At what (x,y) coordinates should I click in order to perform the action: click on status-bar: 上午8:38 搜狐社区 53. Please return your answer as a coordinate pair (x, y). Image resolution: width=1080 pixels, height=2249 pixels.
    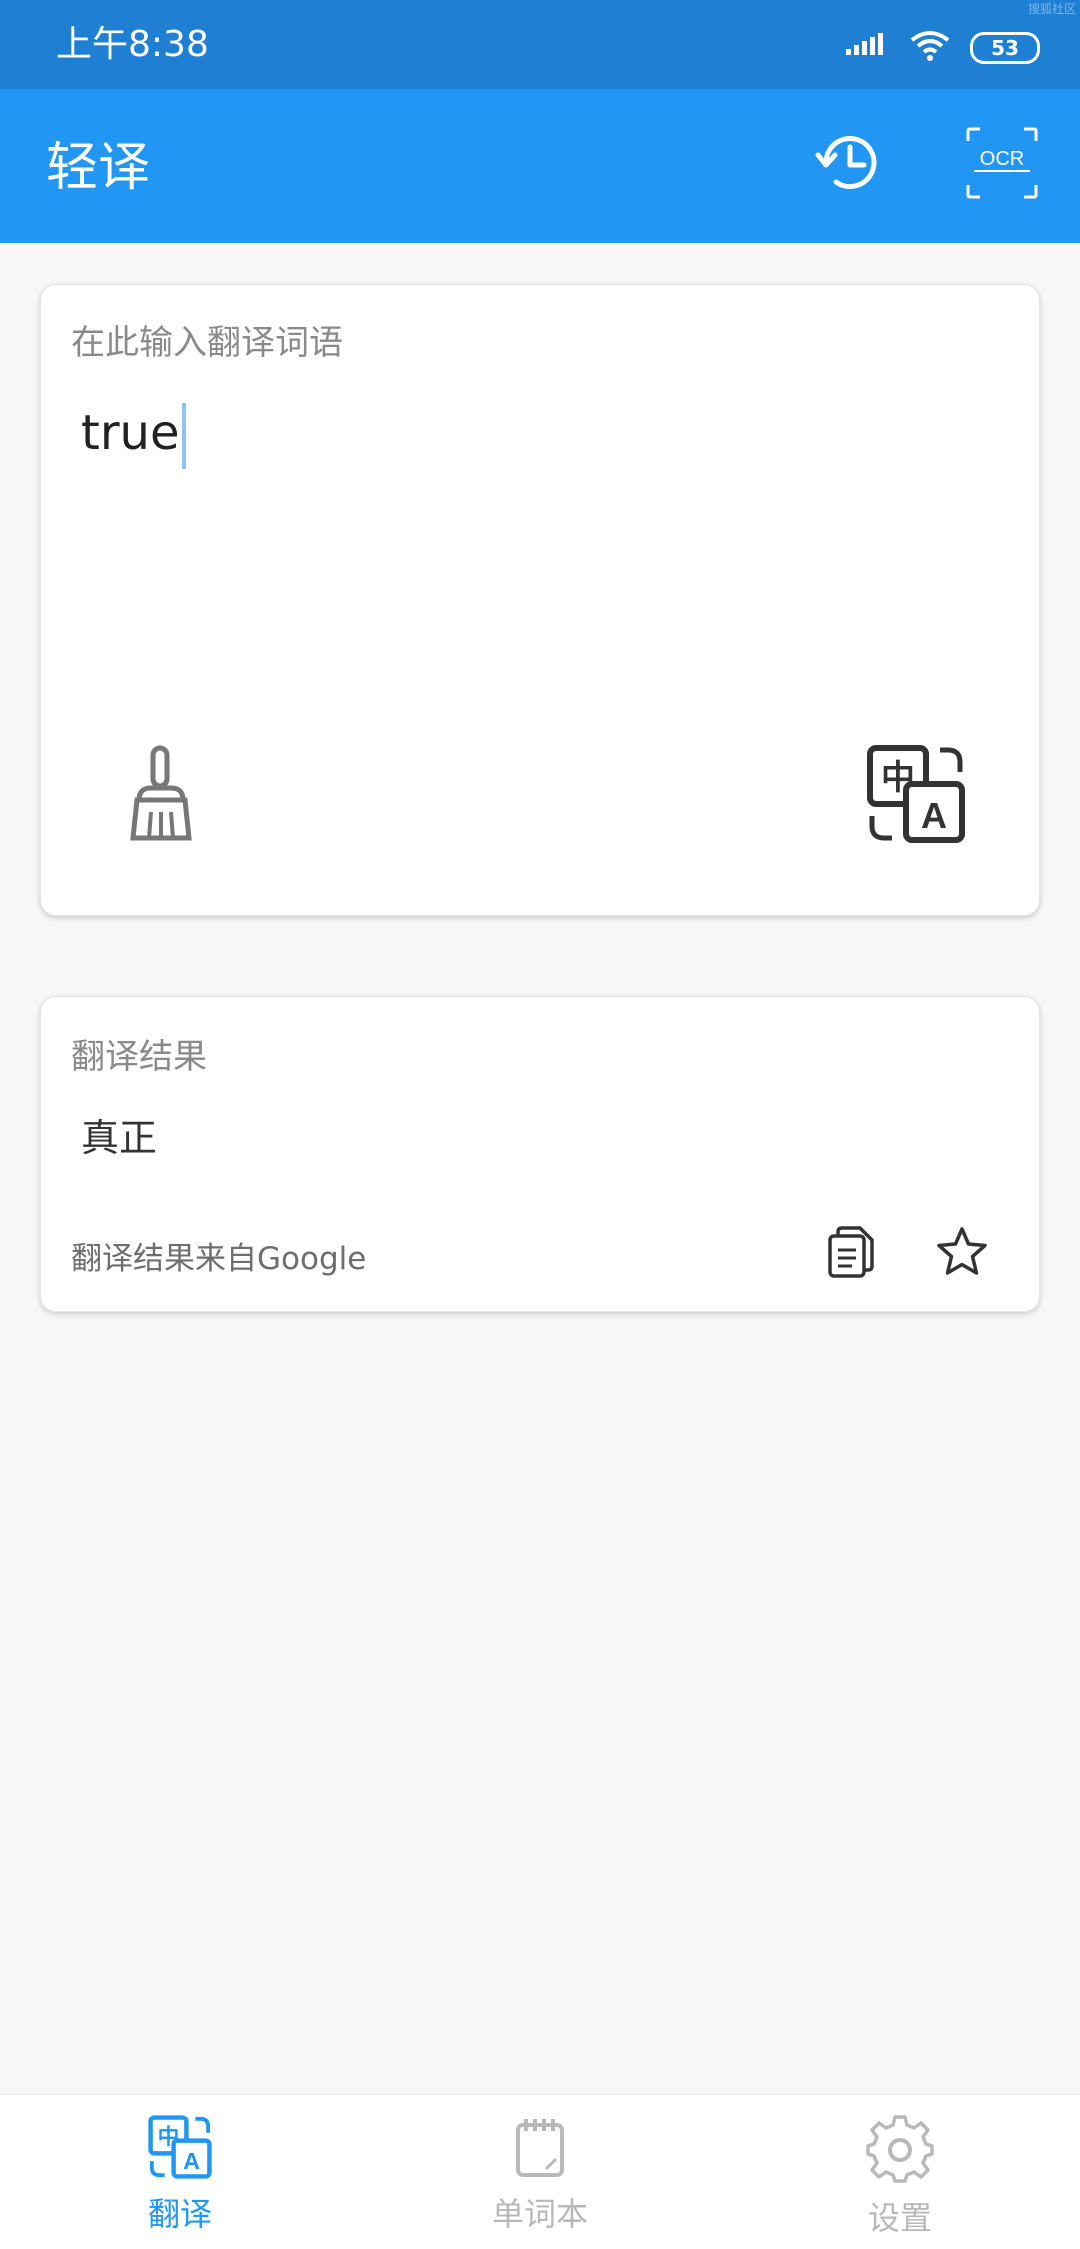
    Looking at the image, I should click on (540, 44).